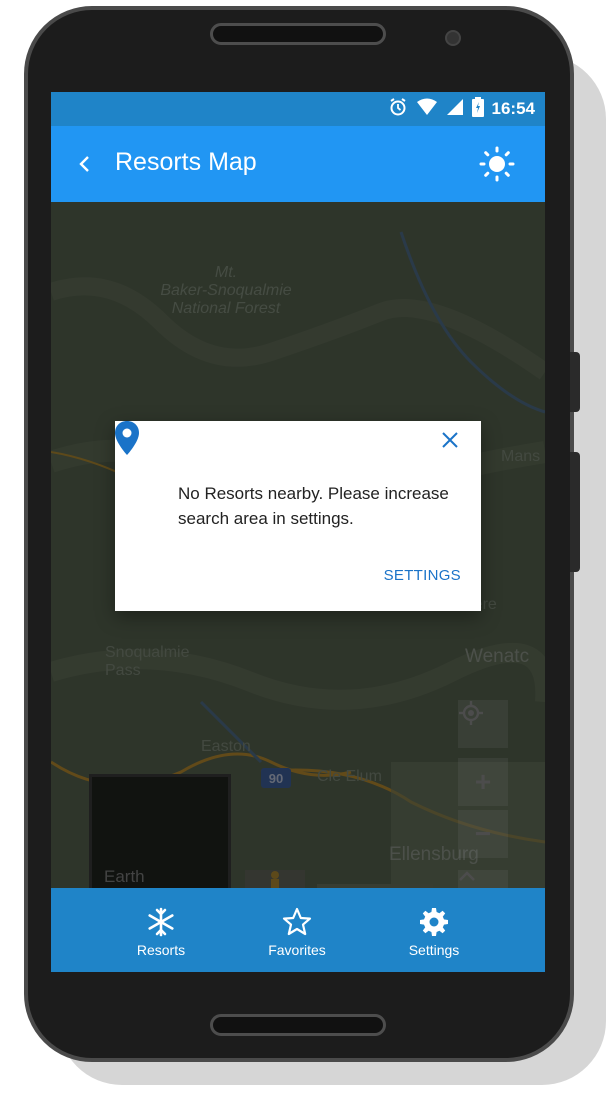 The width and height of the screenshot is (606, 1096). I want to click on close-icon, so click(450, 440).